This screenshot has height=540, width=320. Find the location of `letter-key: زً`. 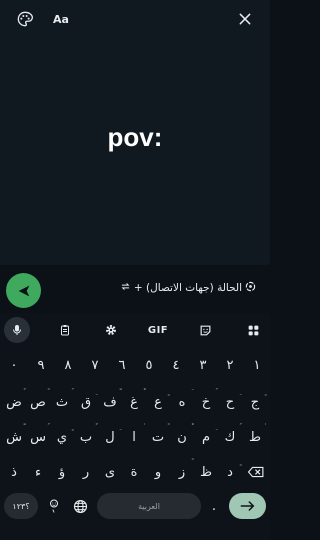

letter-key: زً is located at coordinates (182, 472).